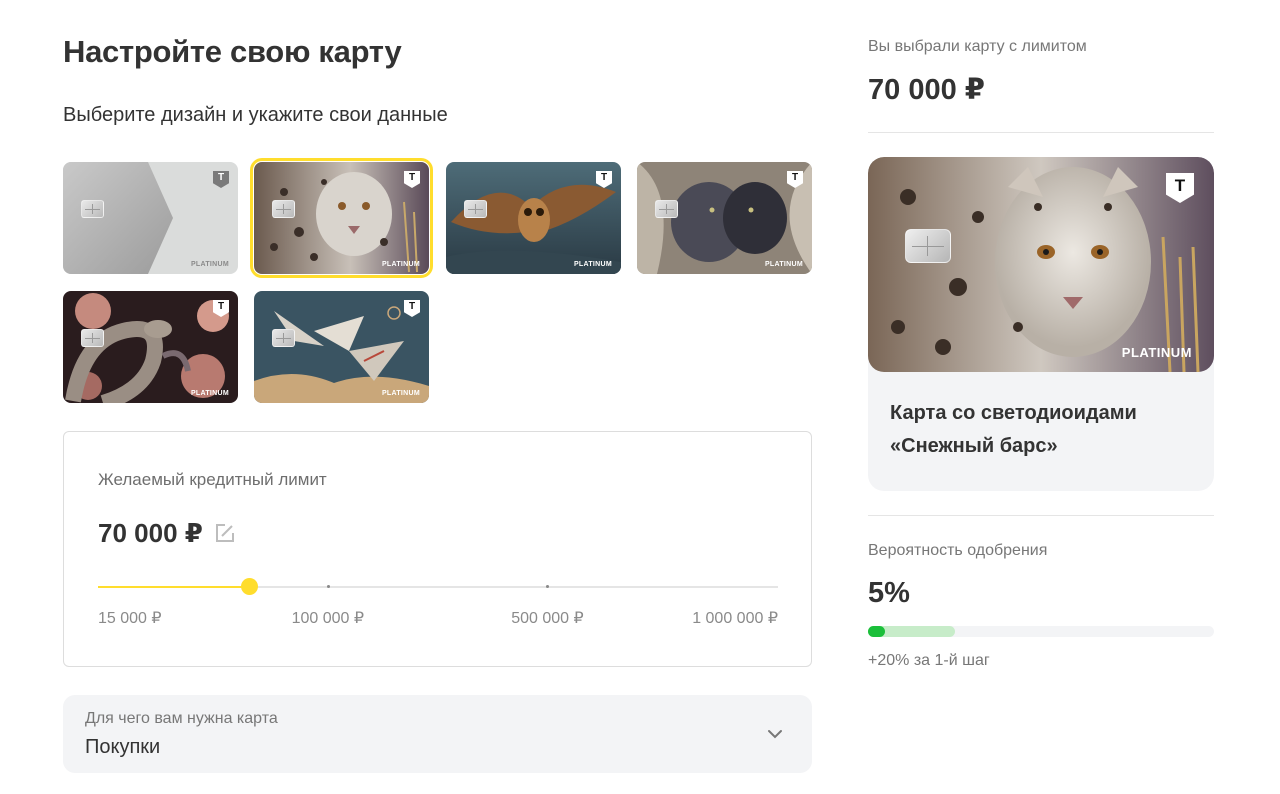  I want to click on approval-progress-bar, so click(1041, 631).